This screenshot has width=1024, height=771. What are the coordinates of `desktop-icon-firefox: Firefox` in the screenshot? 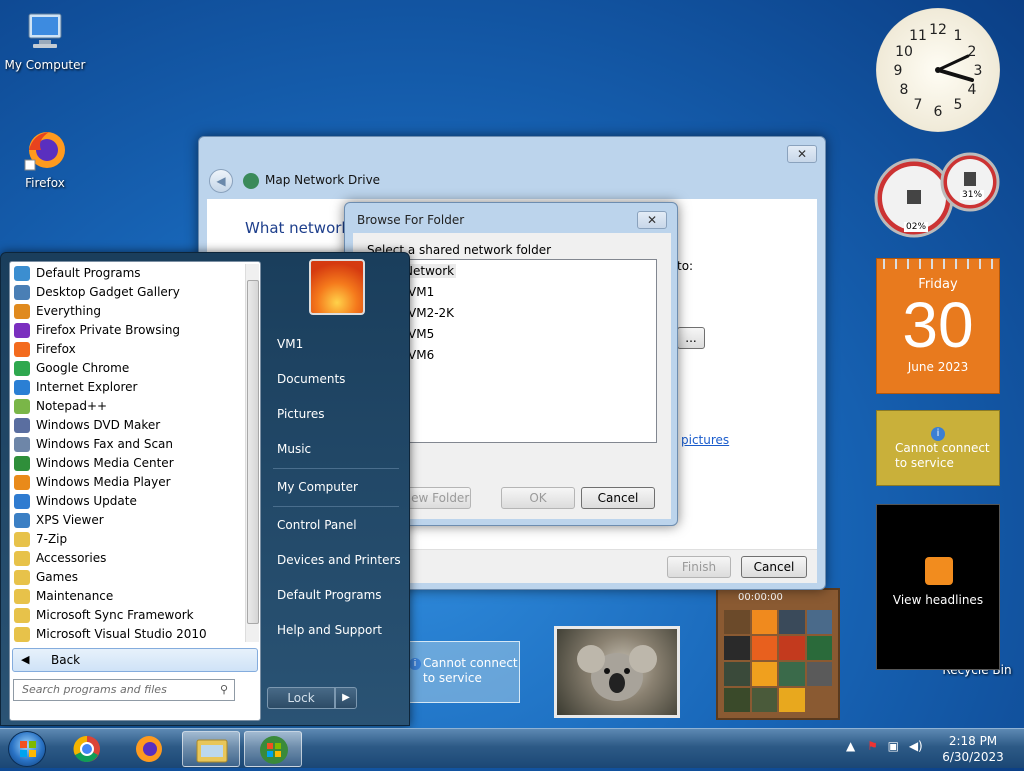 It's located at (45, 159).